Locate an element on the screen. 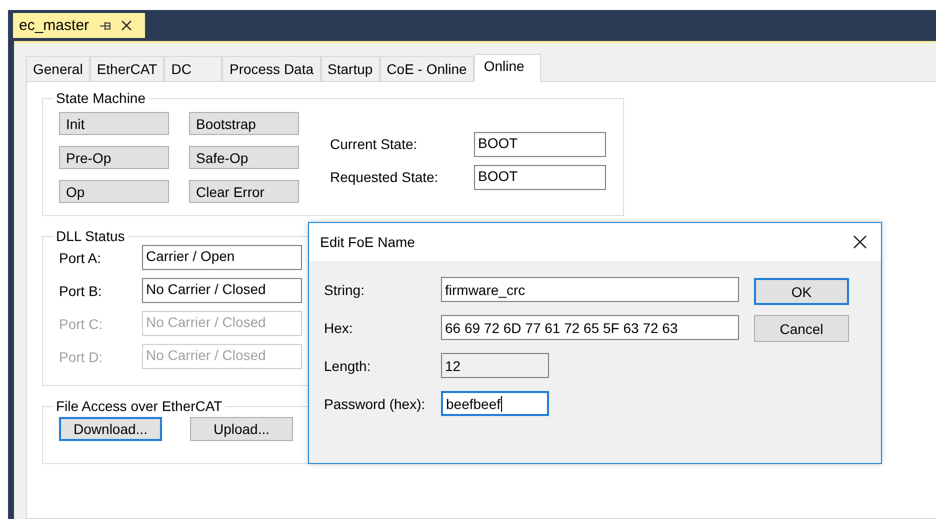  state-button: Clear Error is located at coordinates (244, 191).